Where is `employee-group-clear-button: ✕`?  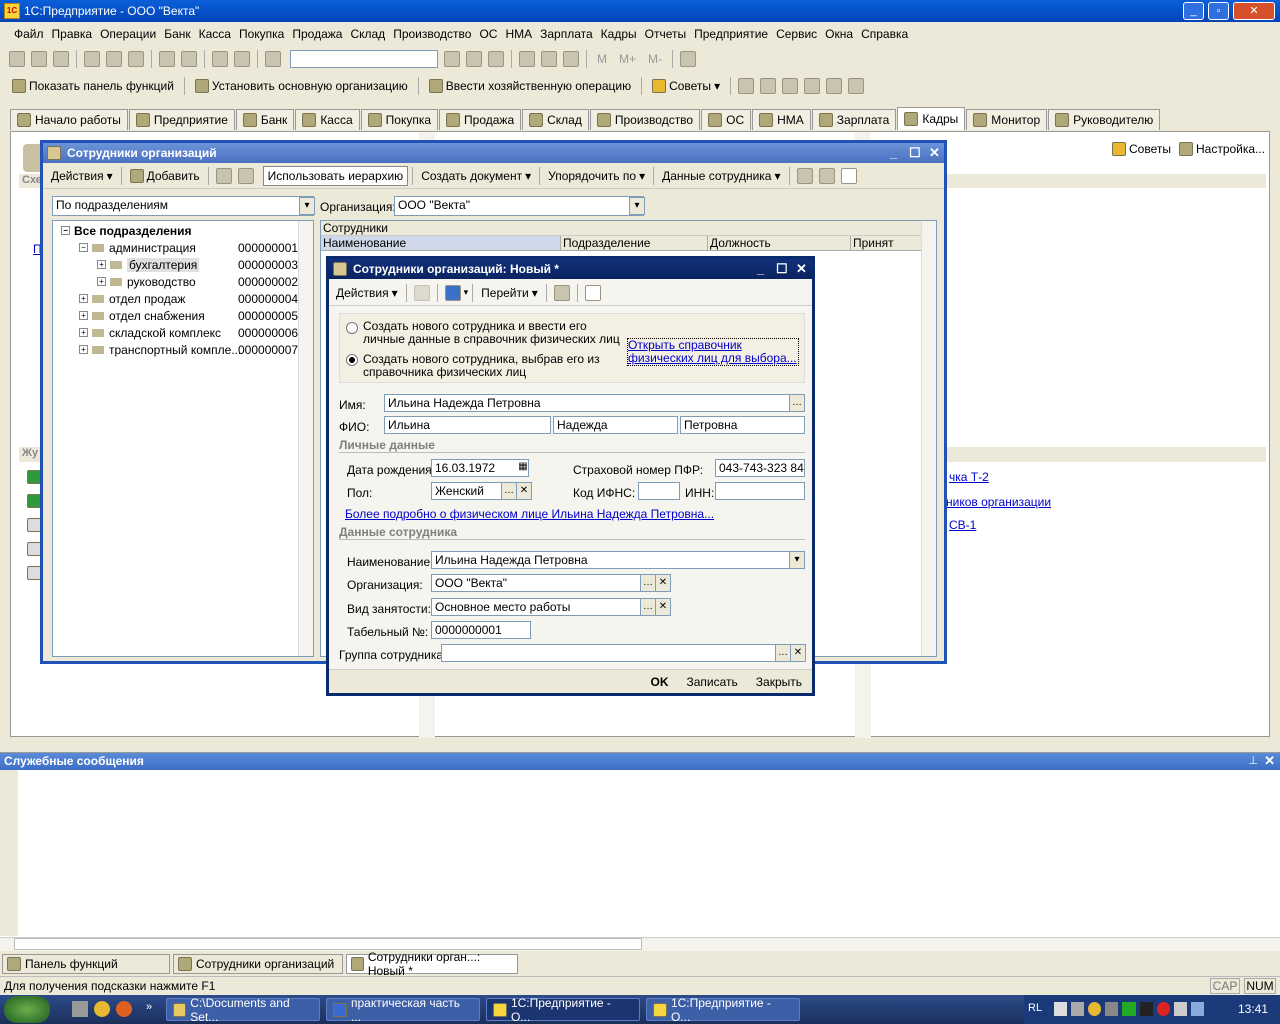 employee-group-clear-button: ✕ is located at coordinates (798, 653).